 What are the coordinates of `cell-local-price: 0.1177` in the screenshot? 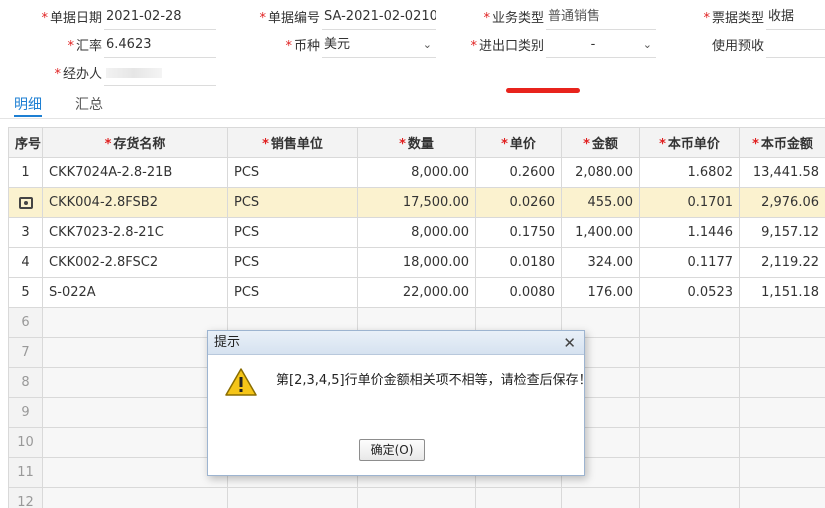 It's located at (689, 262).